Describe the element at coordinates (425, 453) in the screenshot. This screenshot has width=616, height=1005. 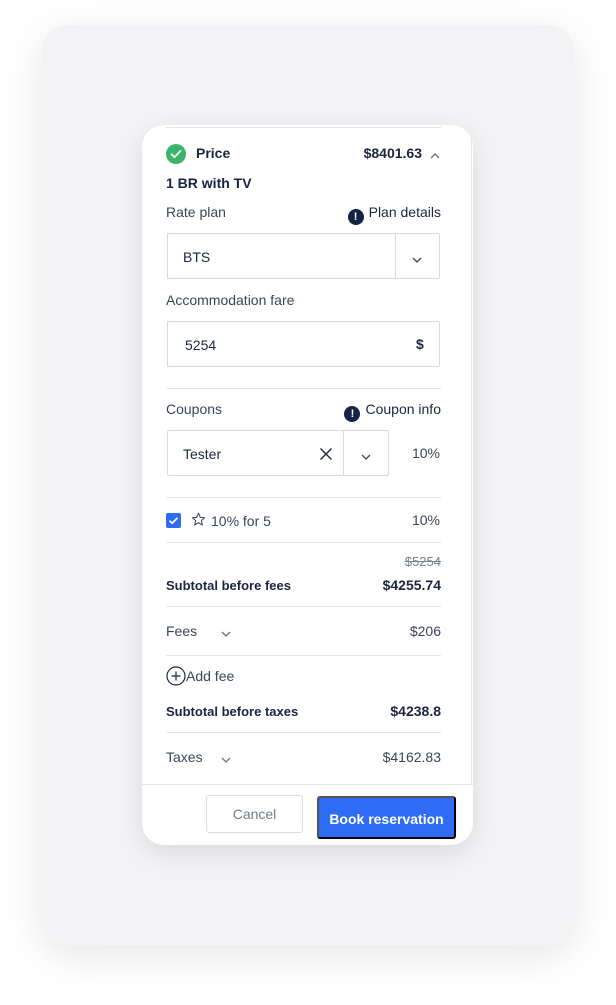
I see `coupon-percent: 10%` at that location.